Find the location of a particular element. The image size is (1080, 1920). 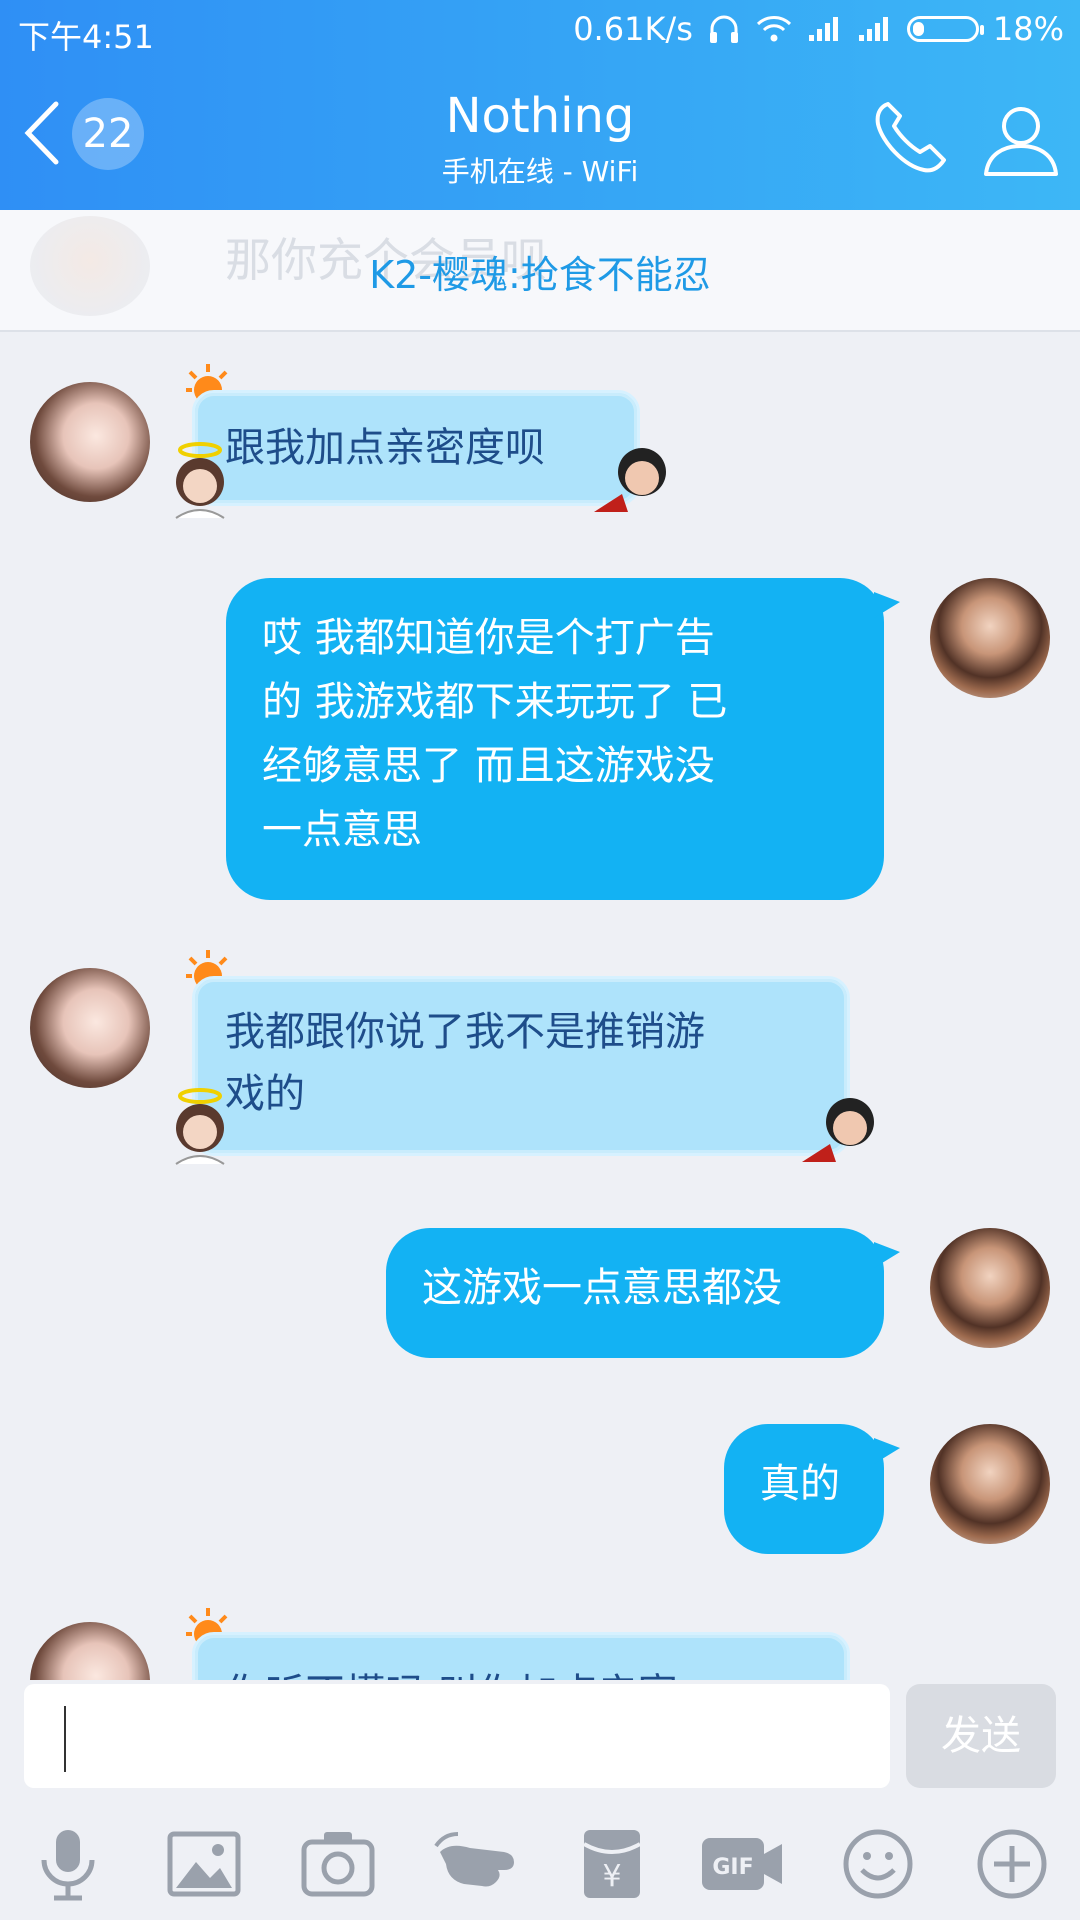

headphones-icon is located at coordinates (723, 29).